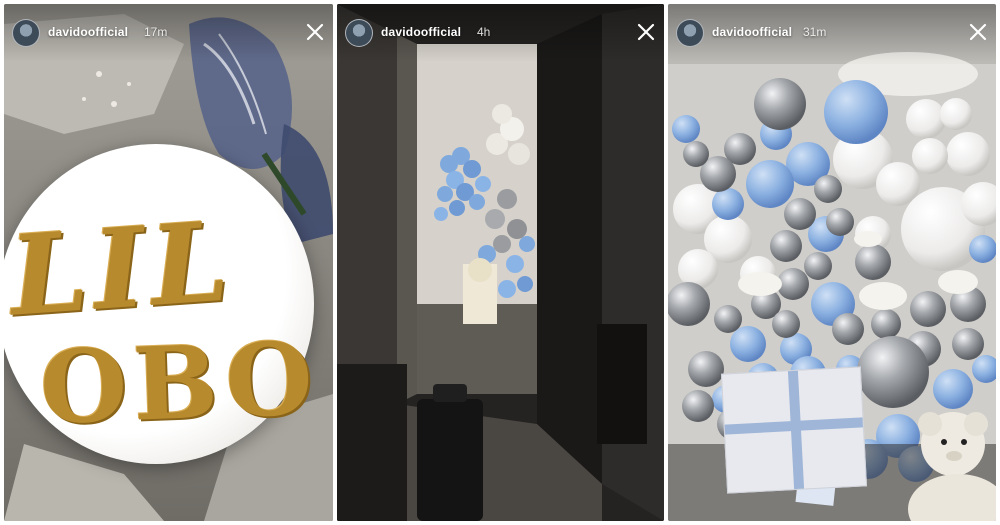 Image resolution: width=1000 pixels, height=525 pixels. I want to click on cake-text-line-1: LIL, so click(122, 268).